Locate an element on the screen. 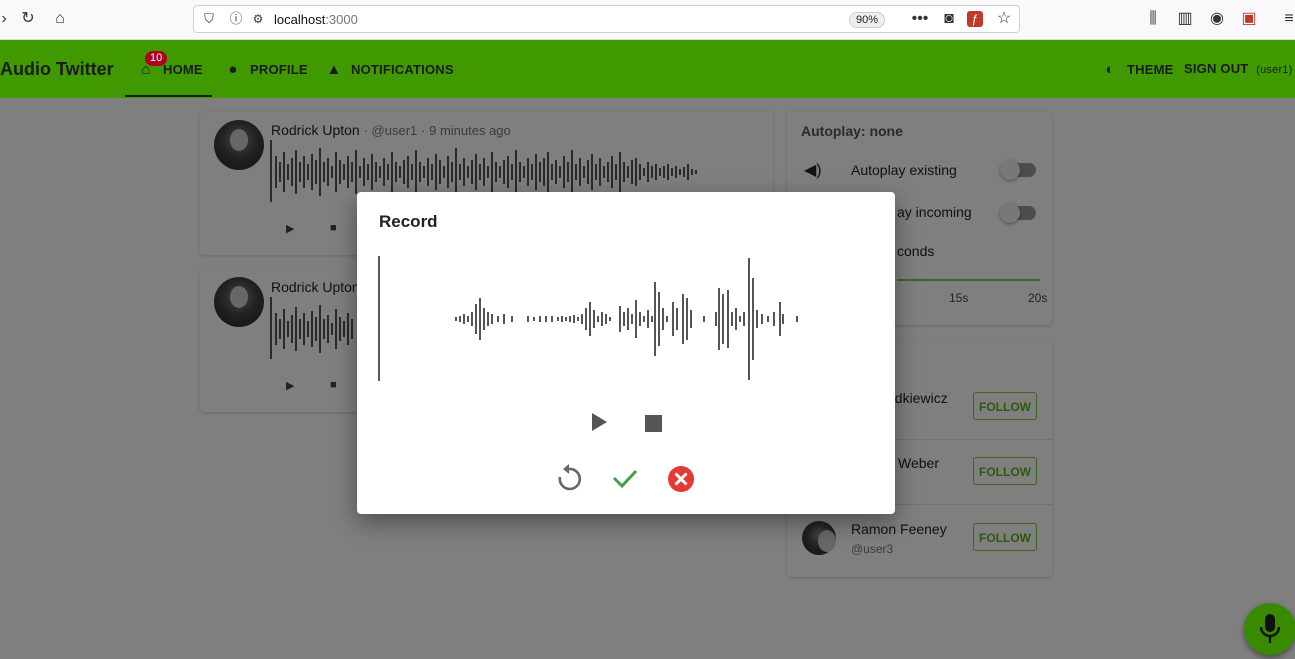  record-fab is located at coordinates (1269, 629).